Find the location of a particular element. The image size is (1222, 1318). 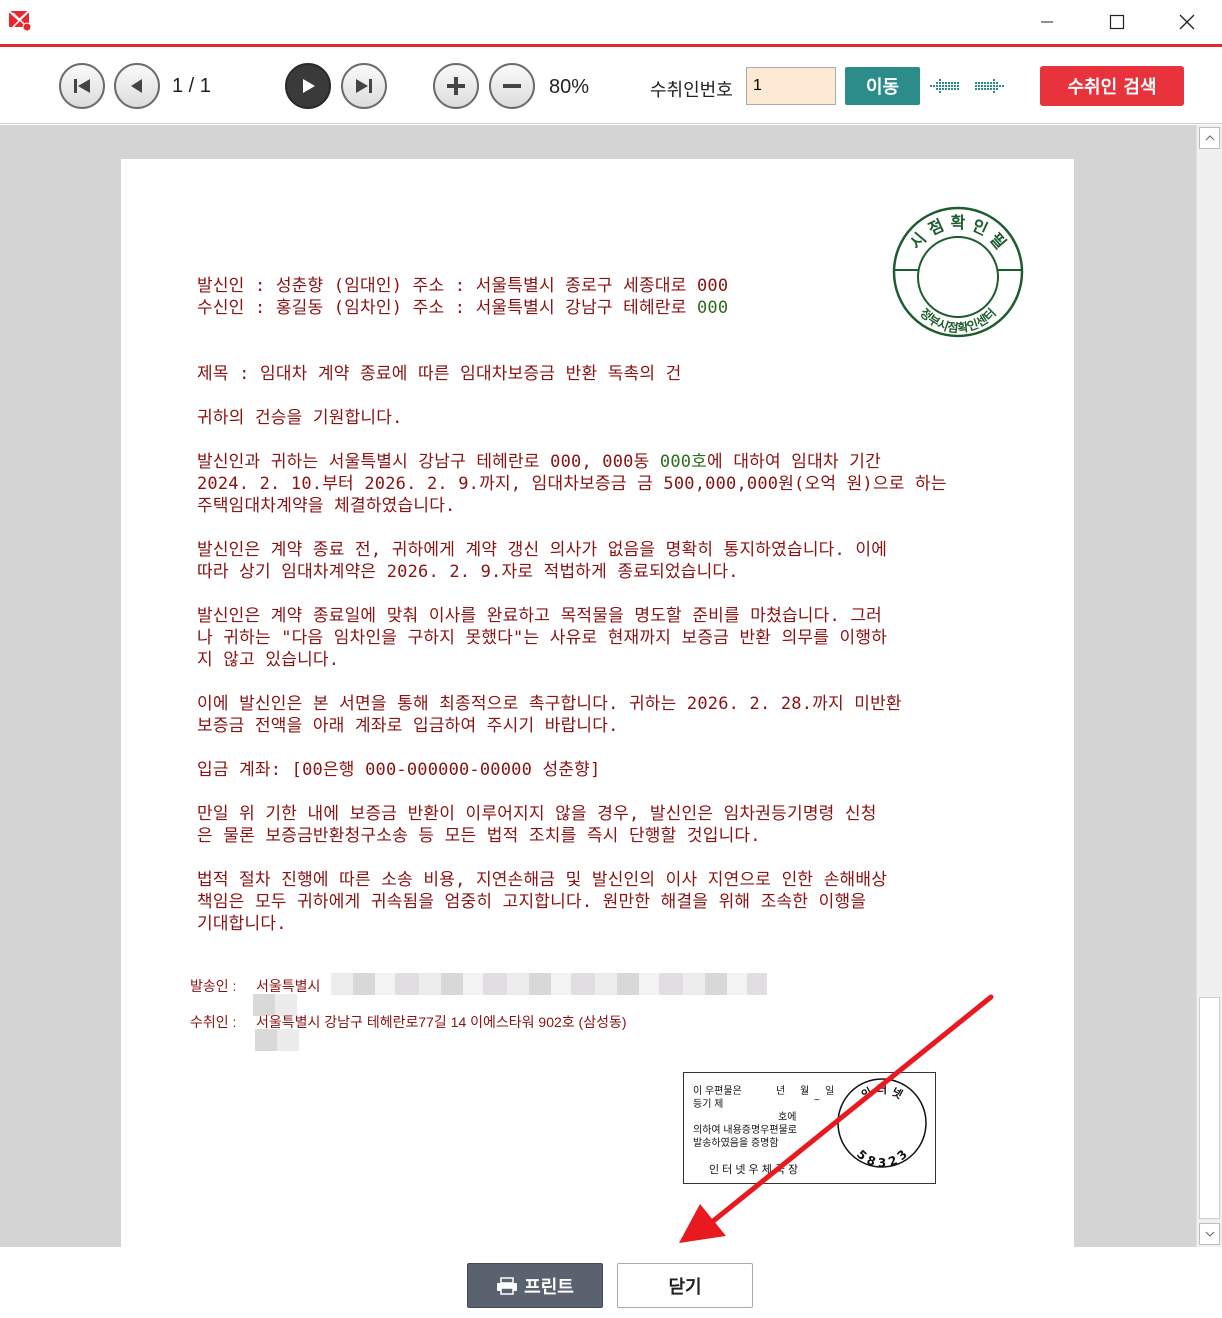

bottom-action-bar: 프린트 닫기 is located at coordinates (611, 1282).